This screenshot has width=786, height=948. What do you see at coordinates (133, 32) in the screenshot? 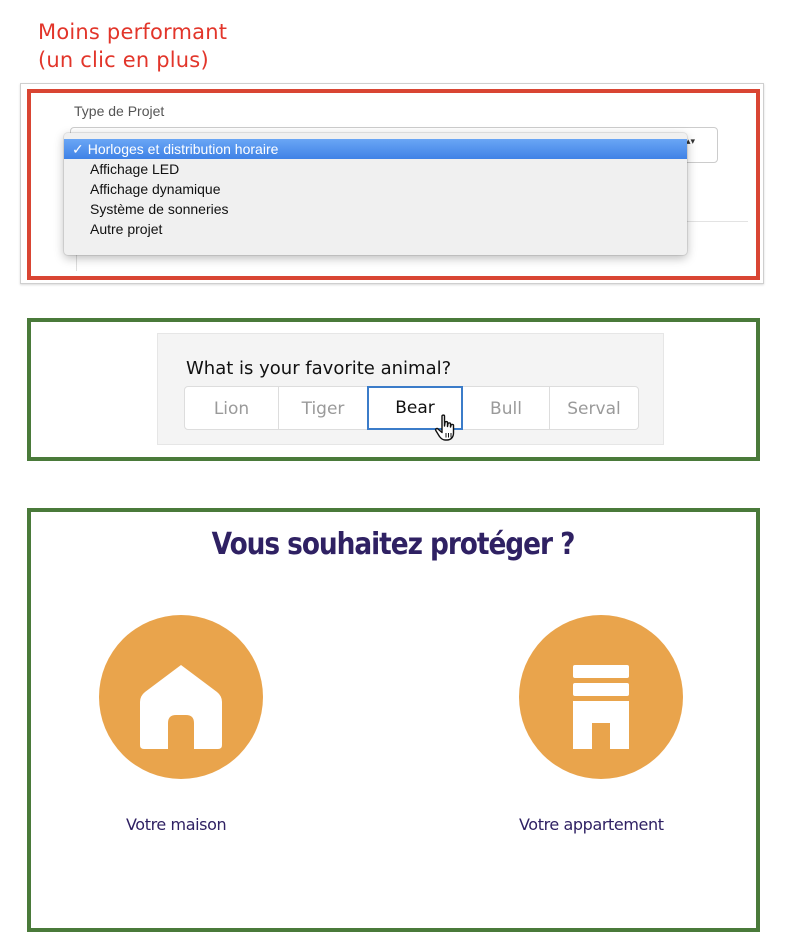
I see `caption-line-1: Moins performant` at bounding box center [133, 32].